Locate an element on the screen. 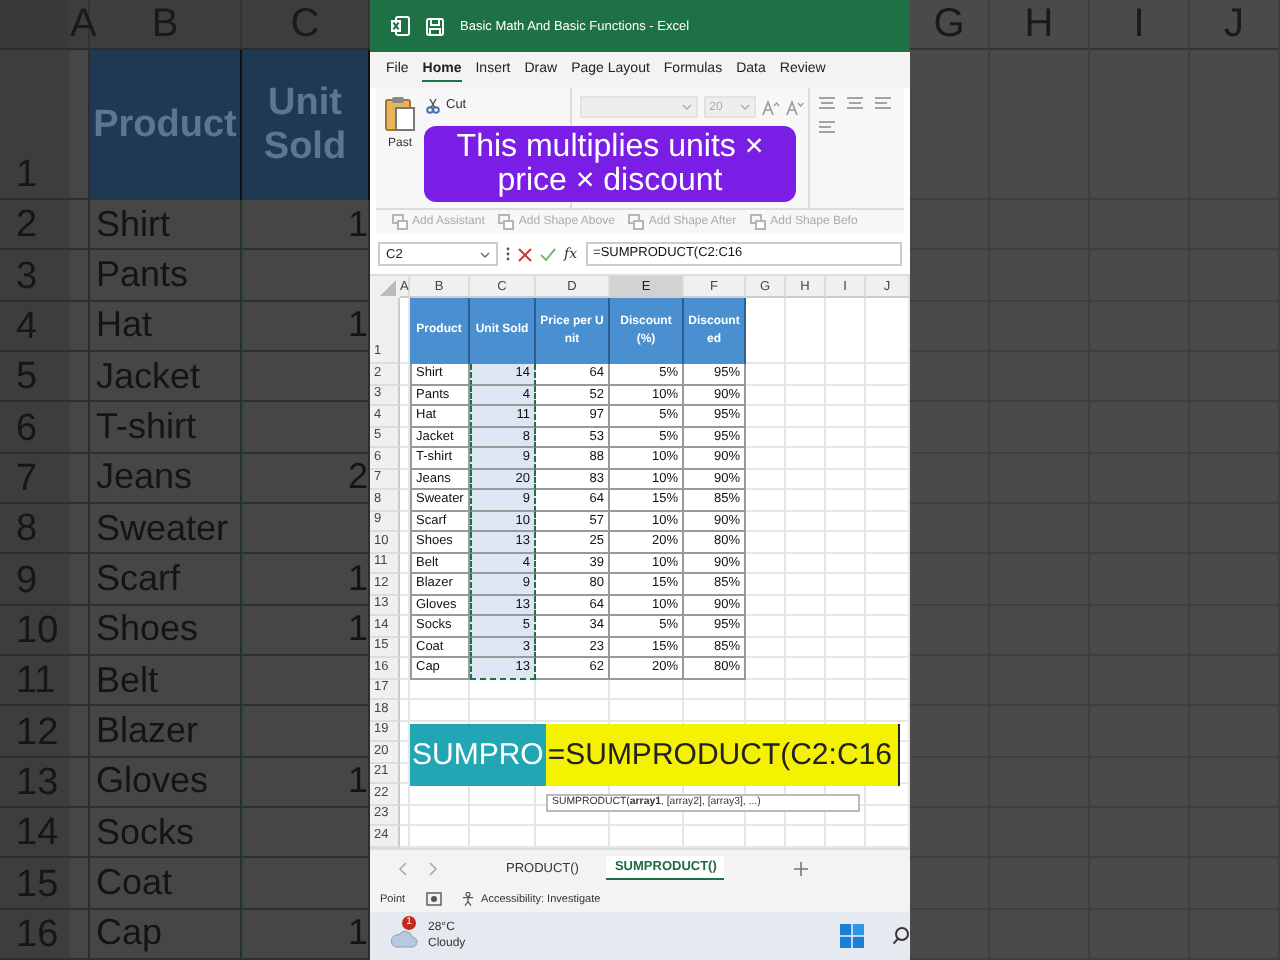  search-icon is located at coordinates (901, 936).